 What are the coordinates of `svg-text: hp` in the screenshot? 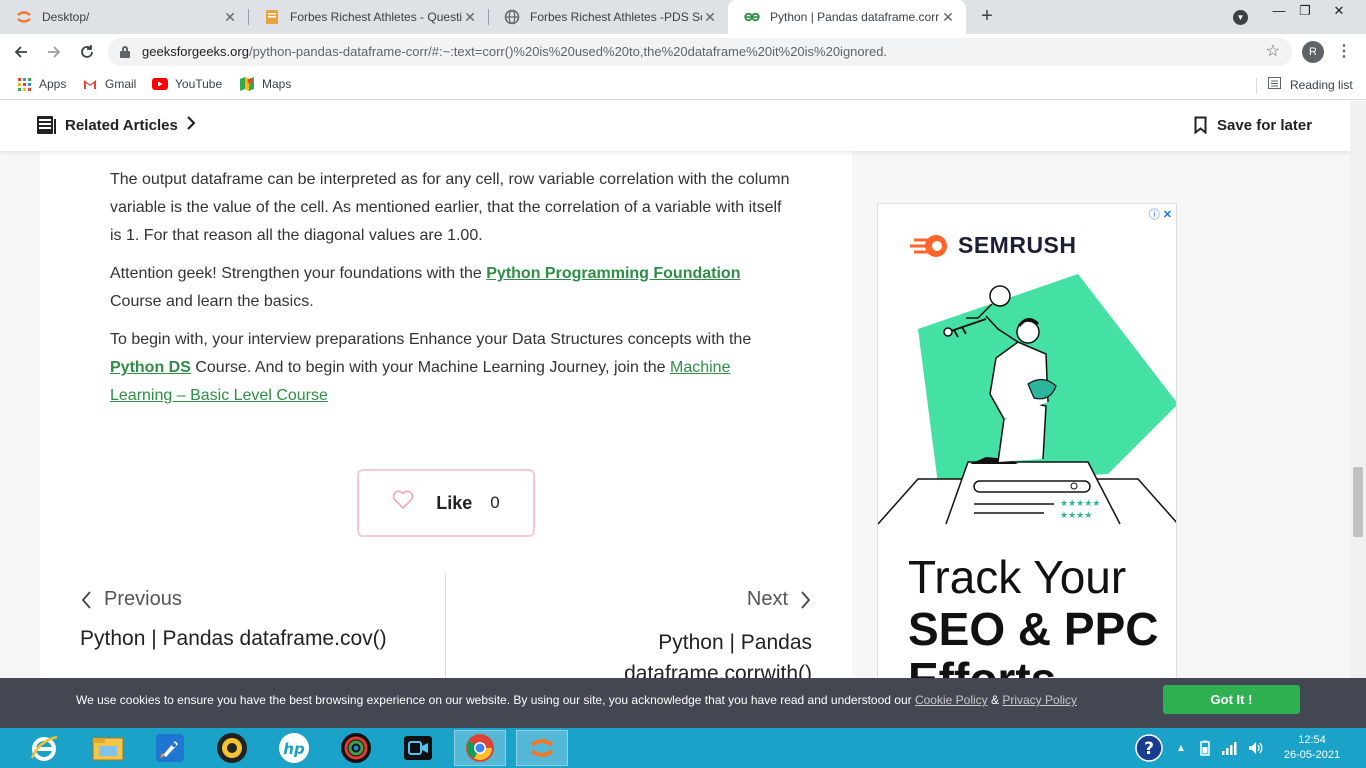 It's located at (294, 749).